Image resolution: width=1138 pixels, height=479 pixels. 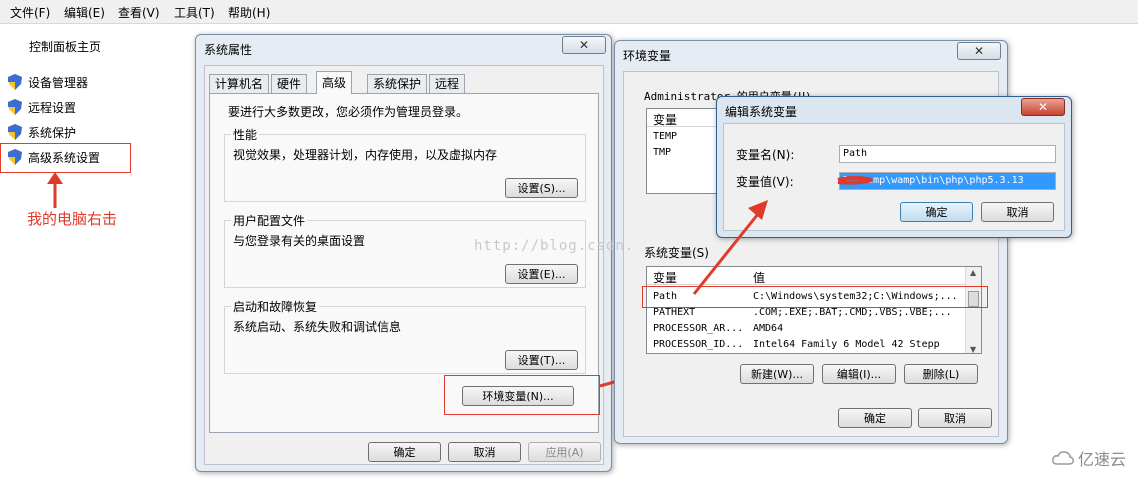 I want to click on brand-logo: 亿速云, so click(x=1089, y=458).